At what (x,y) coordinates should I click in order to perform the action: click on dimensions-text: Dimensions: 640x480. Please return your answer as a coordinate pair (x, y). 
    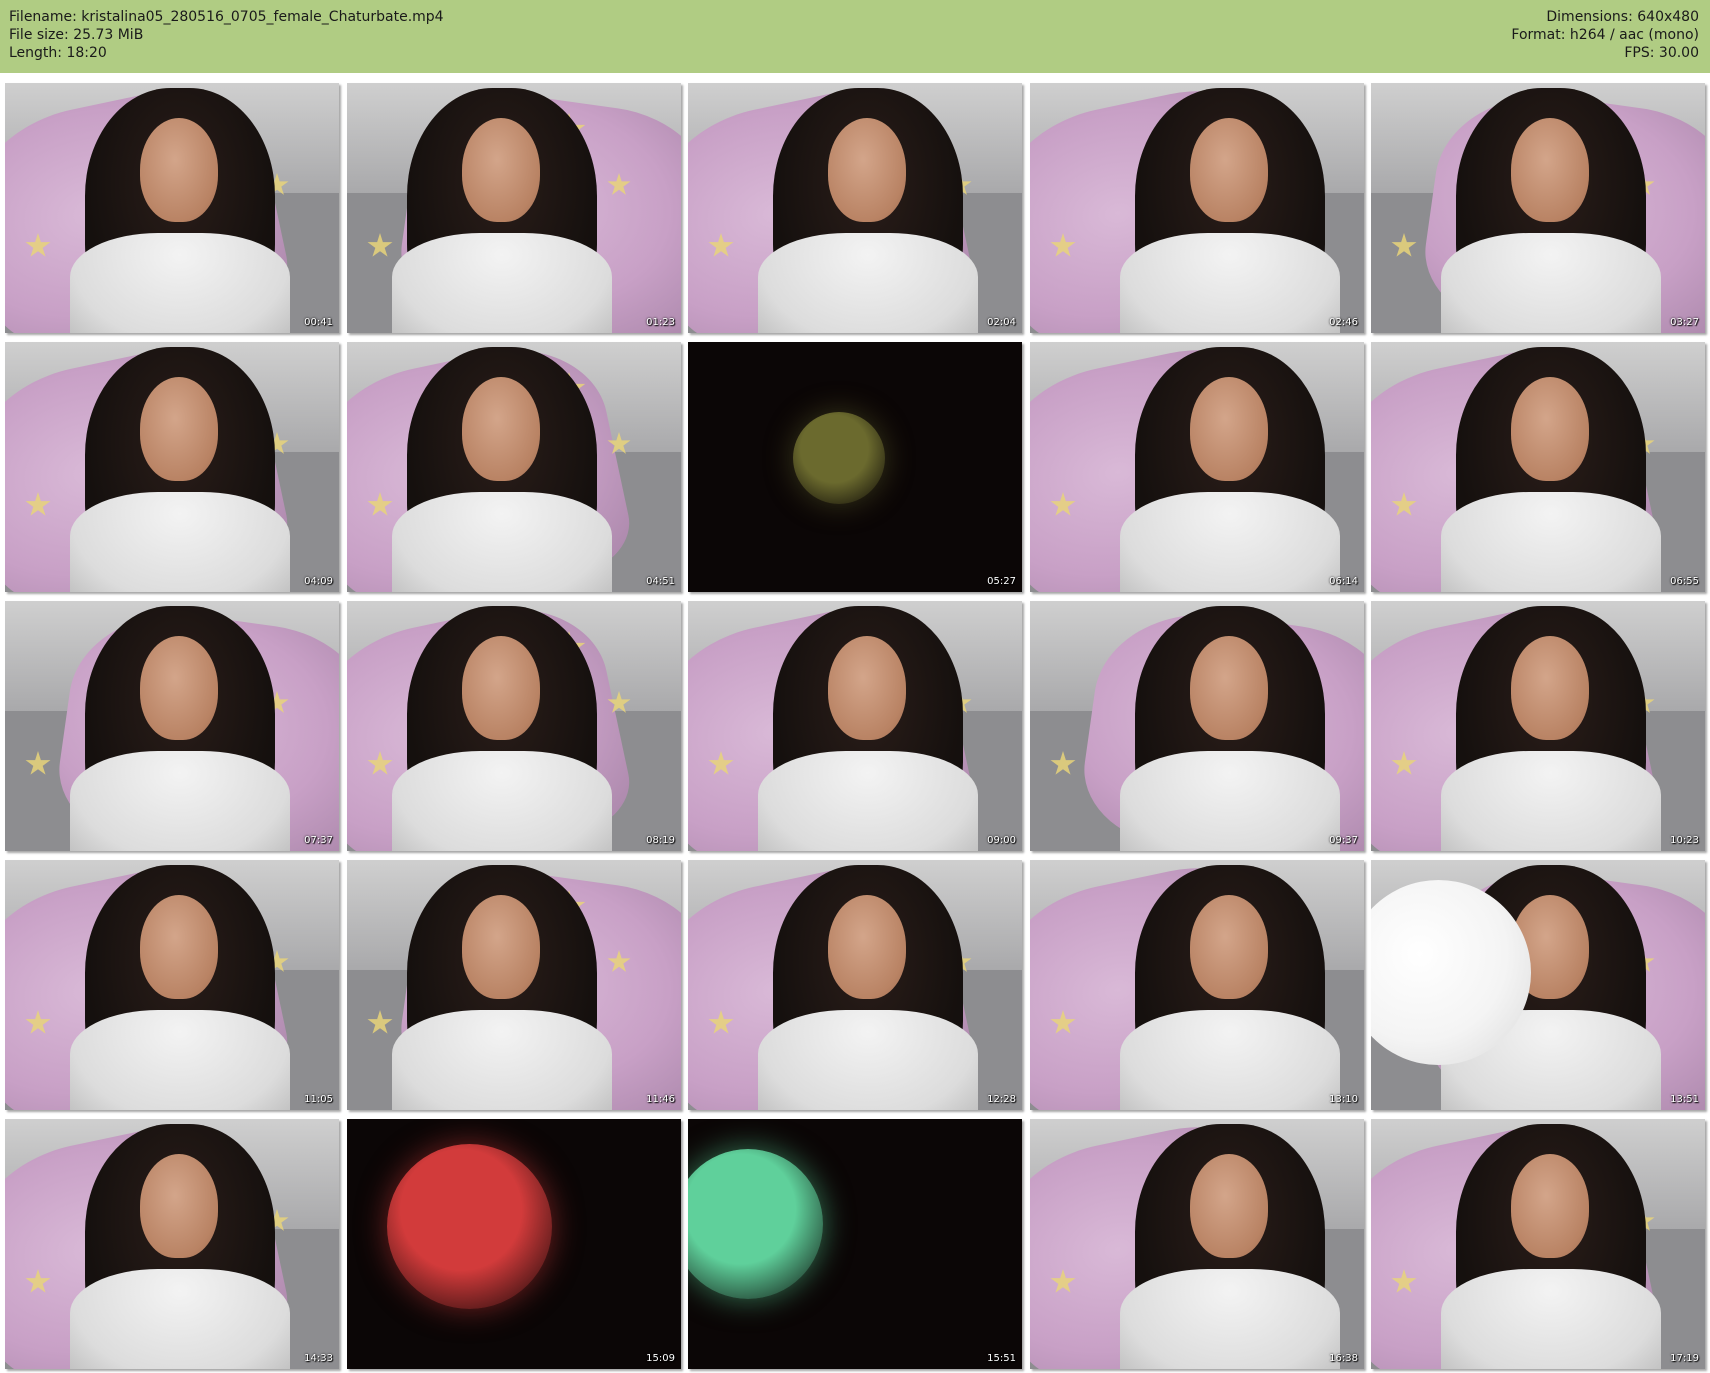
    Looking at the image, I should click on (1622, 17).